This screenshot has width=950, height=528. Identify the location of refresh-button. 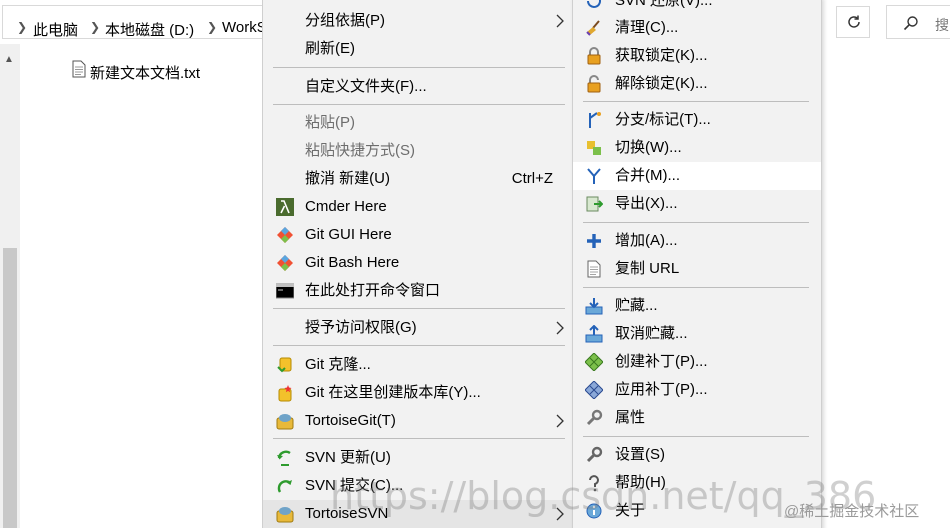
(853, 22).